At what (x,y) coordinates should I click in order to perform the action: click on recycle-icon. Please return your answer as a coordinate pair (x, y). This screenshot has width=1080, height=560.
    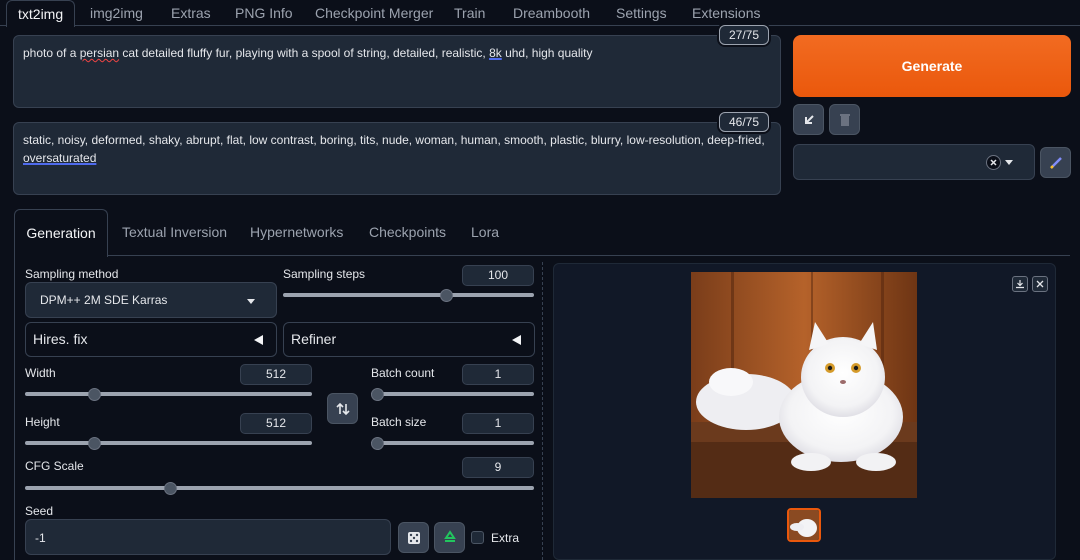
    Looking at the image, I should click on (449, 535).